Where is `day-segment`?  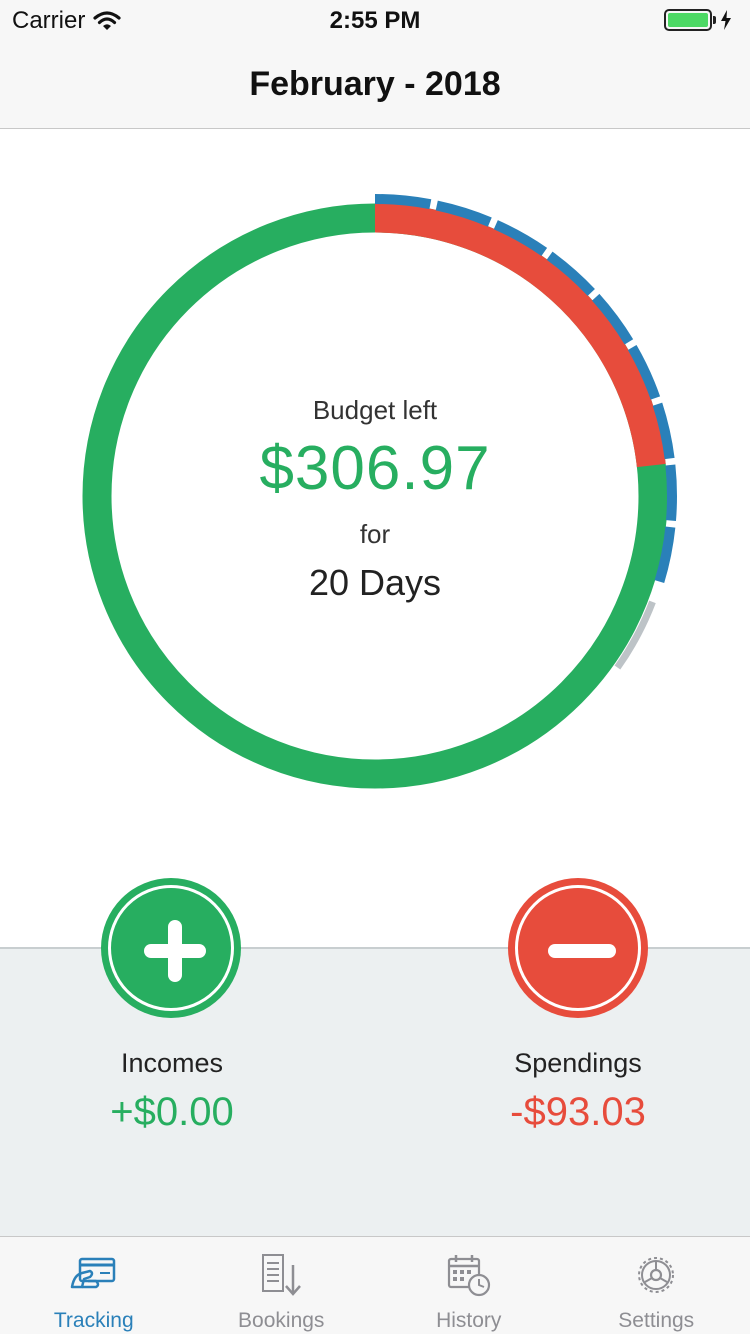
day-segment is located at coordinates (403, 202).